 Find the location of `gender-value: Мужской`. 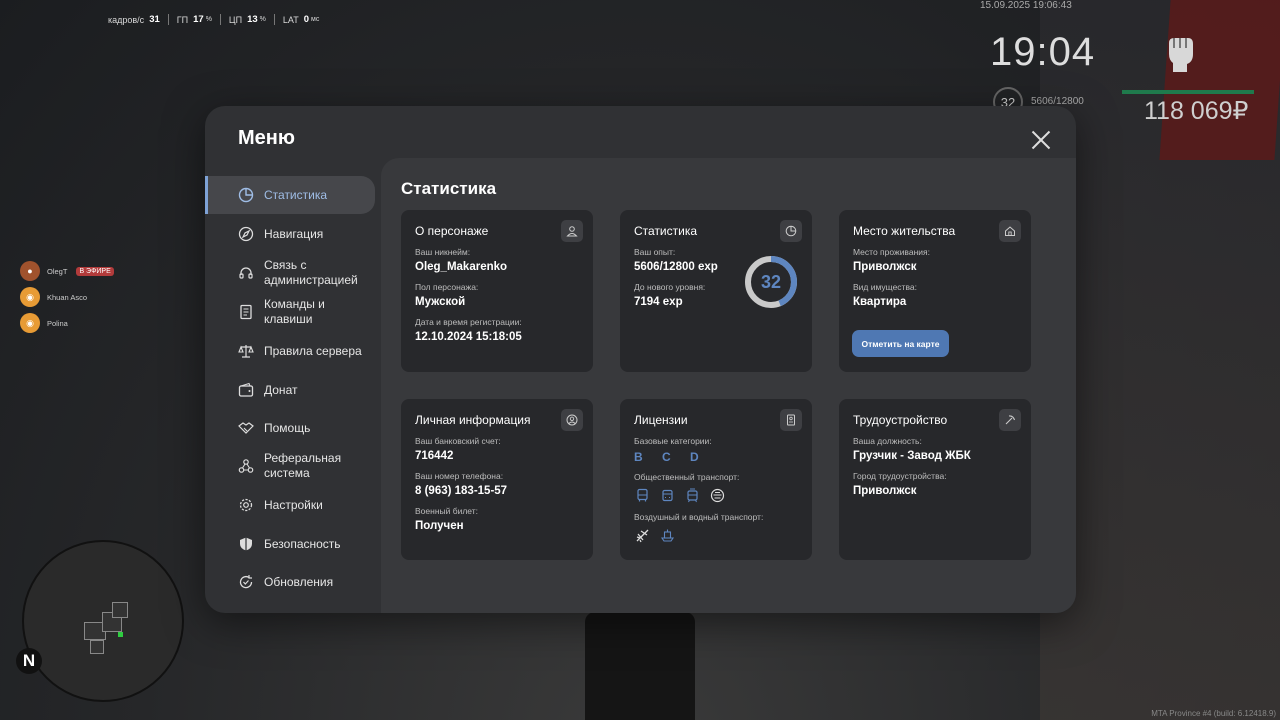

gender-value: Мужской is located at coordinates (440, 302).